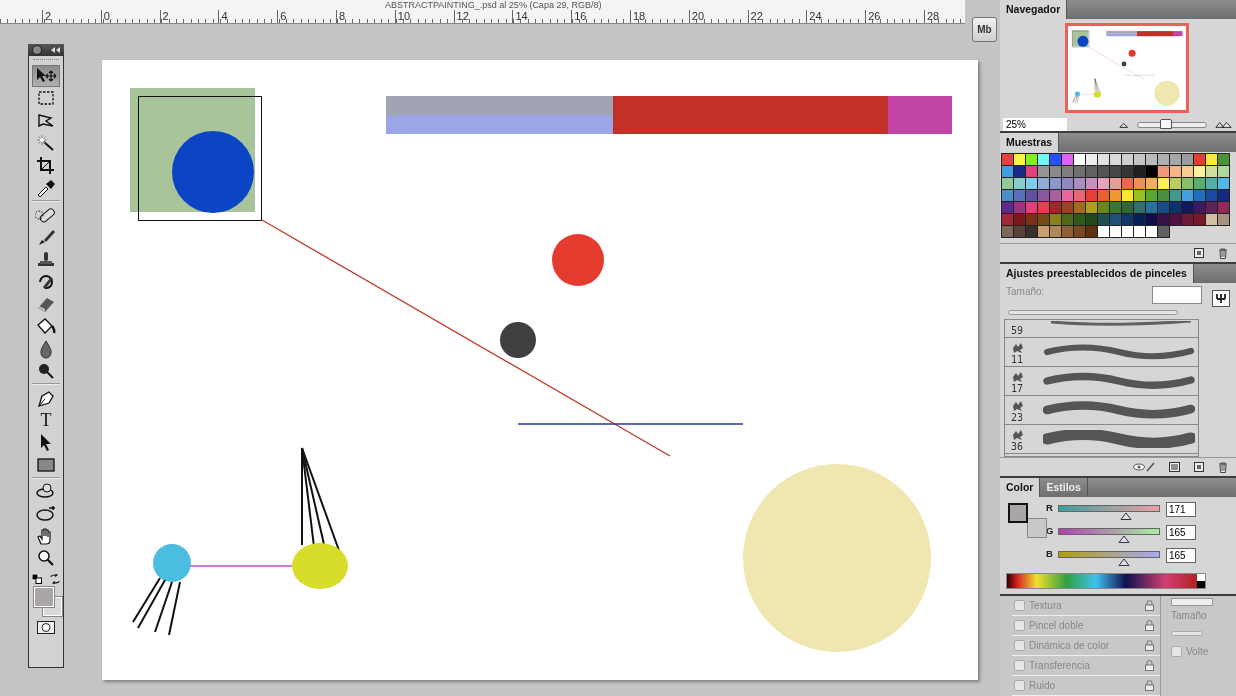 This screenshot has width=1236, height=696. What do you see at coordinates (283, 16) in the screenshot?
I see `ruler-label: 6` at bounding box center [283, 16].